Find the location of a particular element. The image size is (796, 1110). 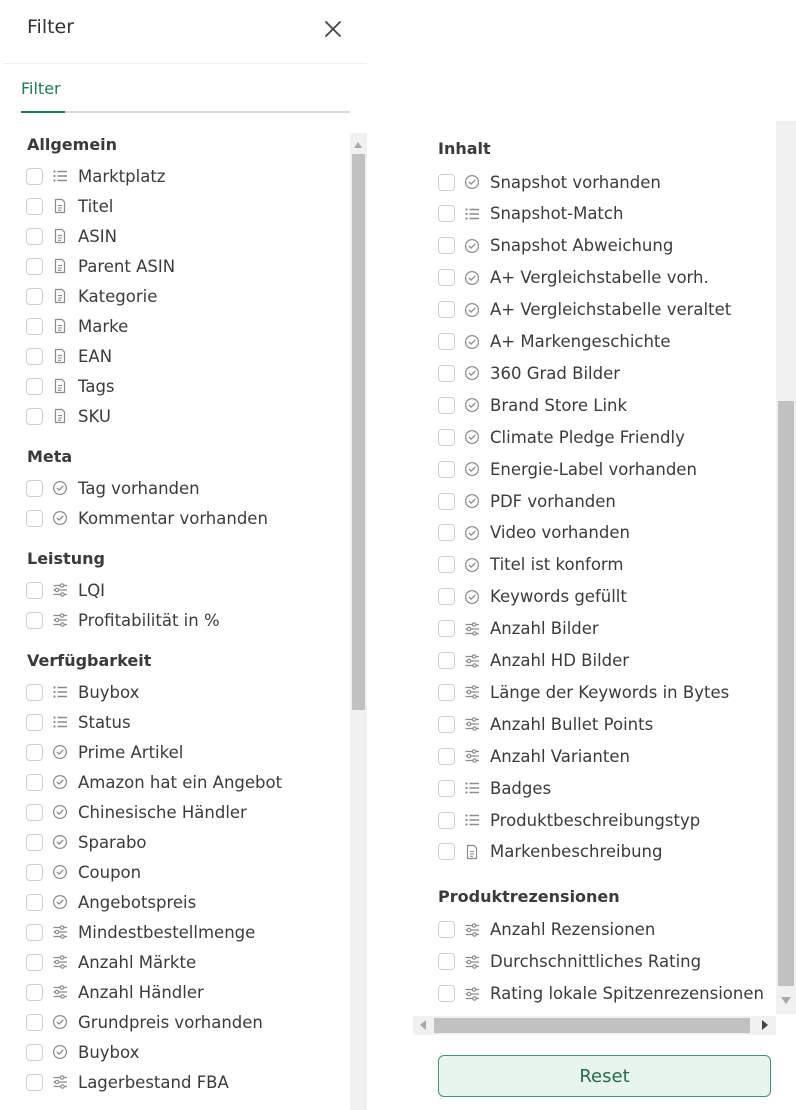

filter-item-anzahl-bilder: Anzahl Bilder is located at coordinates (518, 629).